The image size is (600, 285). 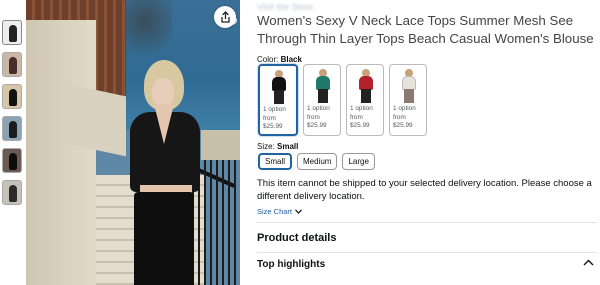 I want to click on color-label: Color: Black, so click(x=279, y=59).